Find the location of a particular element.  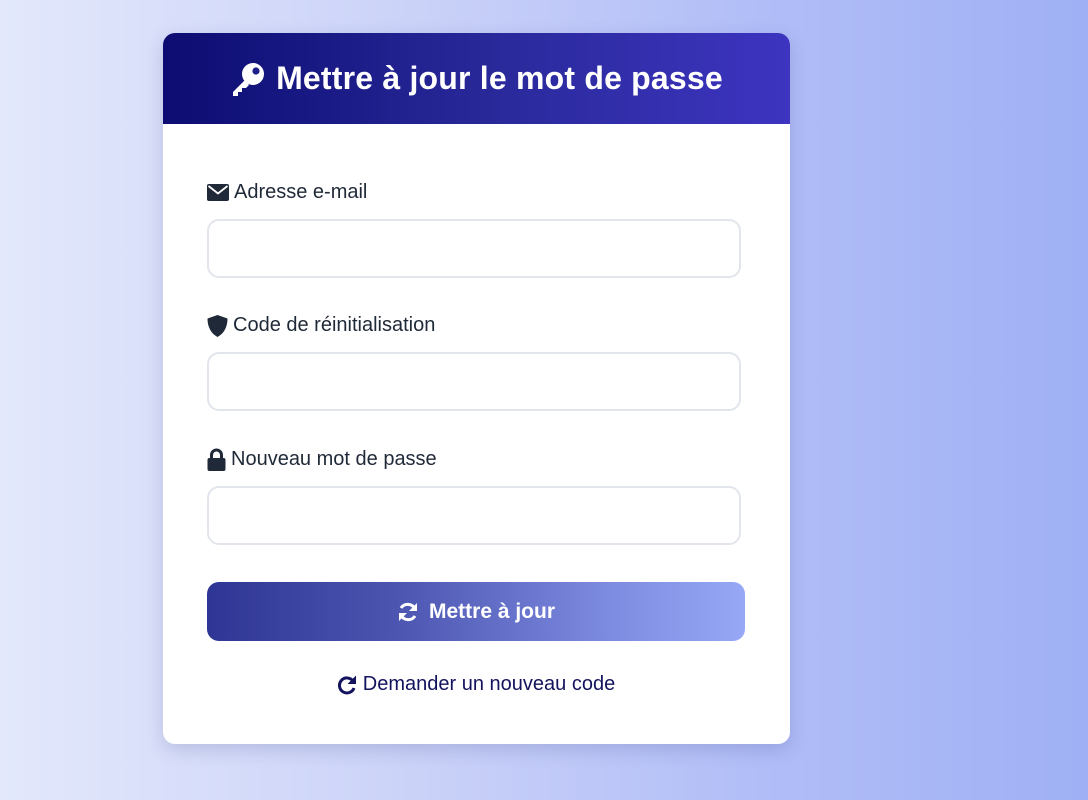

reset-code-label: Code de réinitialisation is located at coordinates (321, 325).